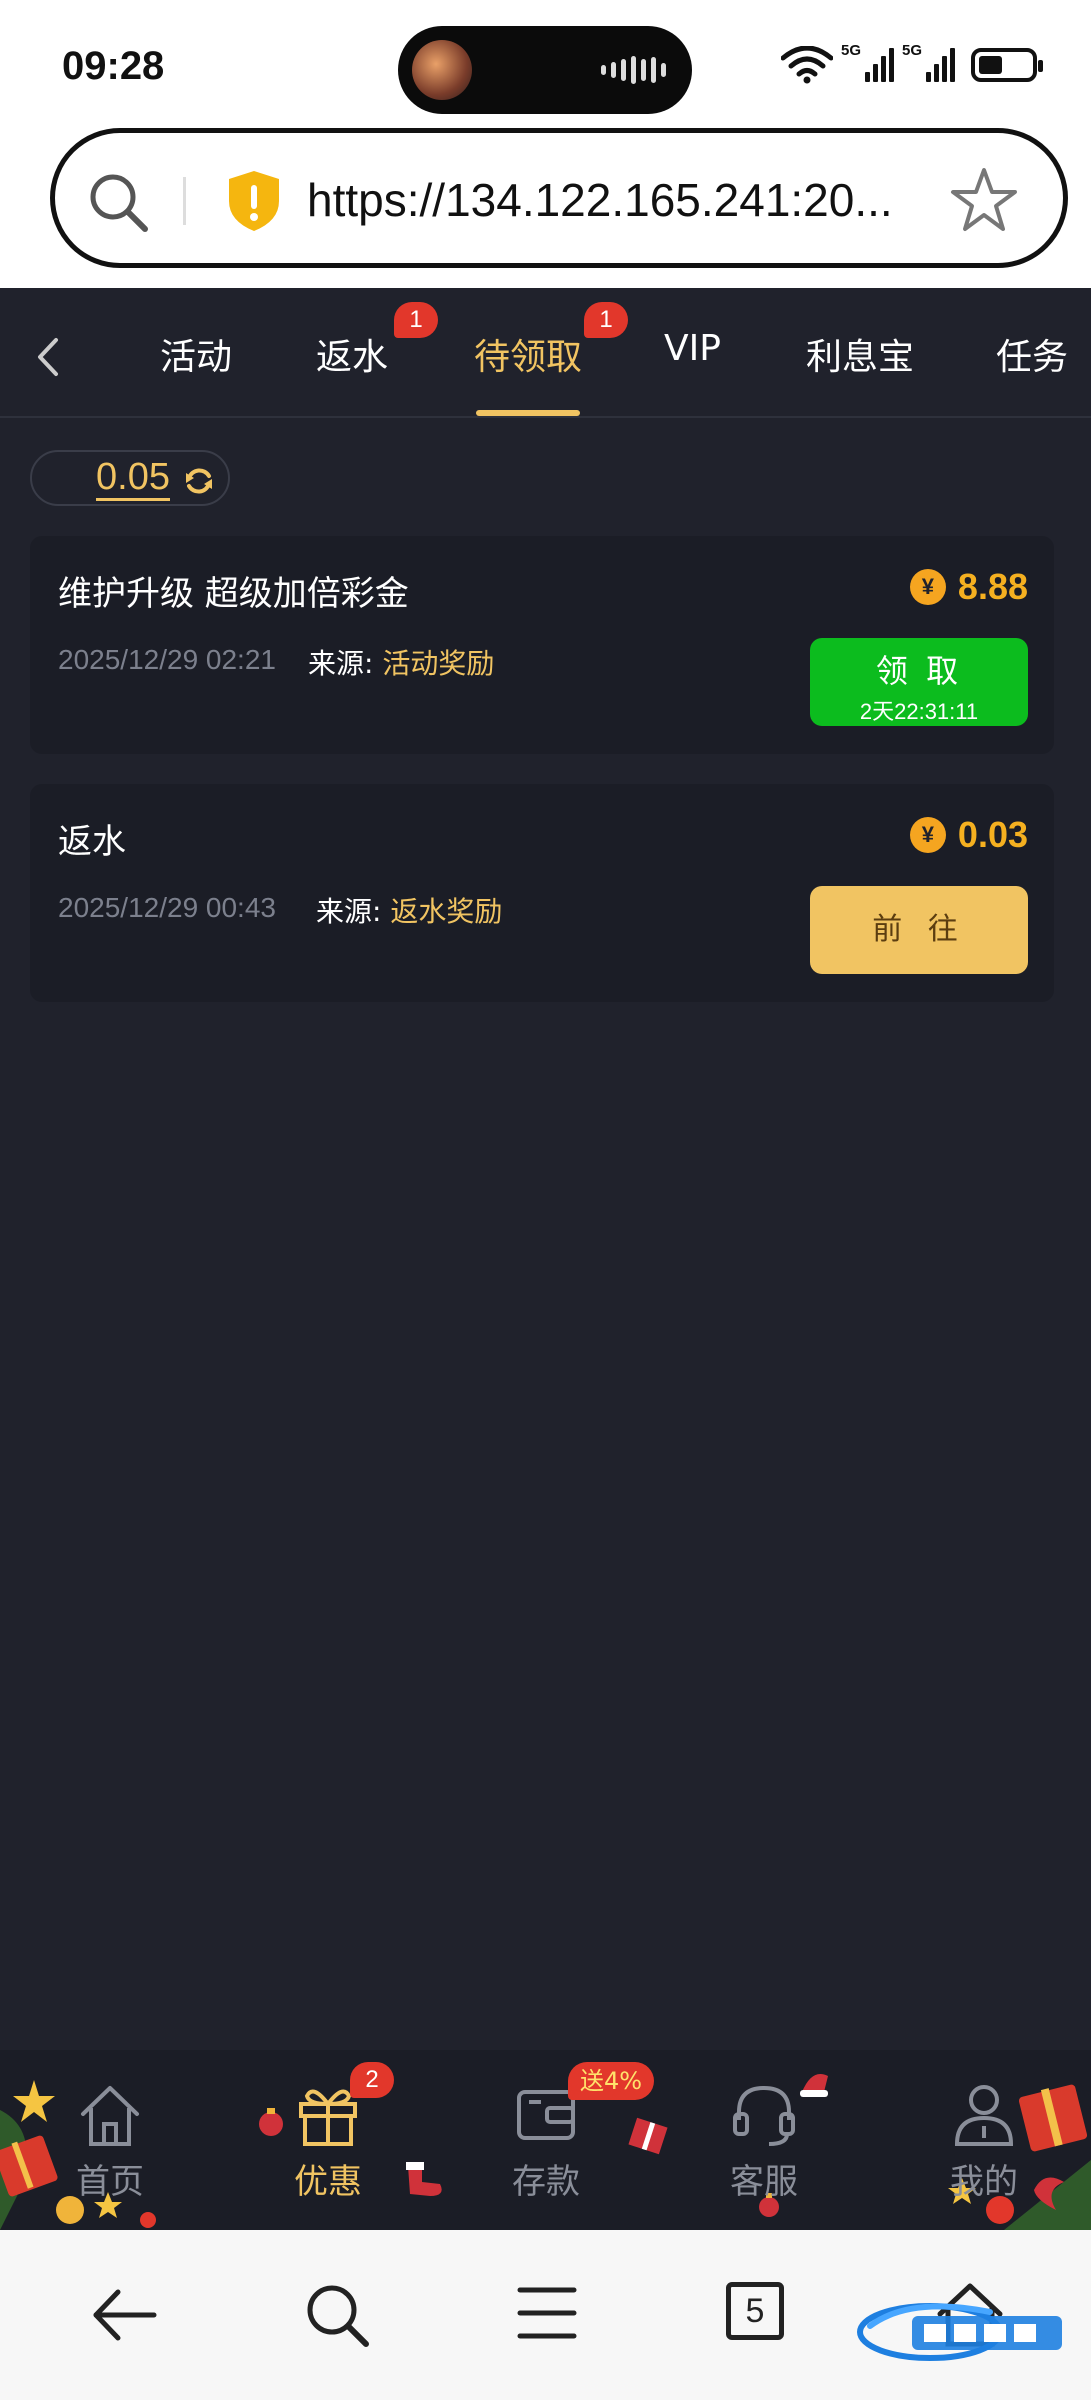 This screenshot has width=1091, height=2400. Describe the element at coordinates (92, 842) in the screenshot. I see `reward-title: 返水` at that location.